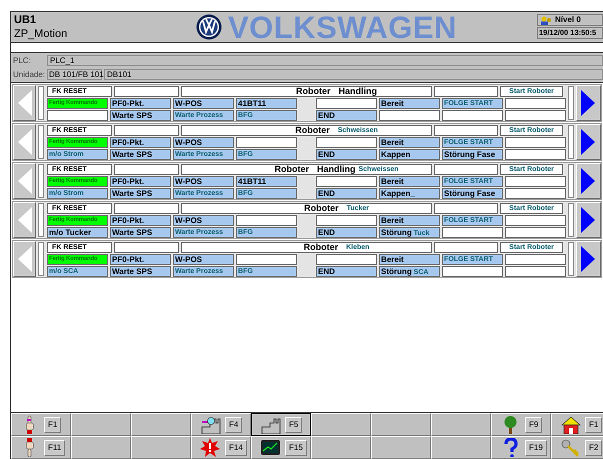  What do you see at coordinates (353, 74) in the screenshot?
I see `db-field: DB101` at bounding box center [353, 74].